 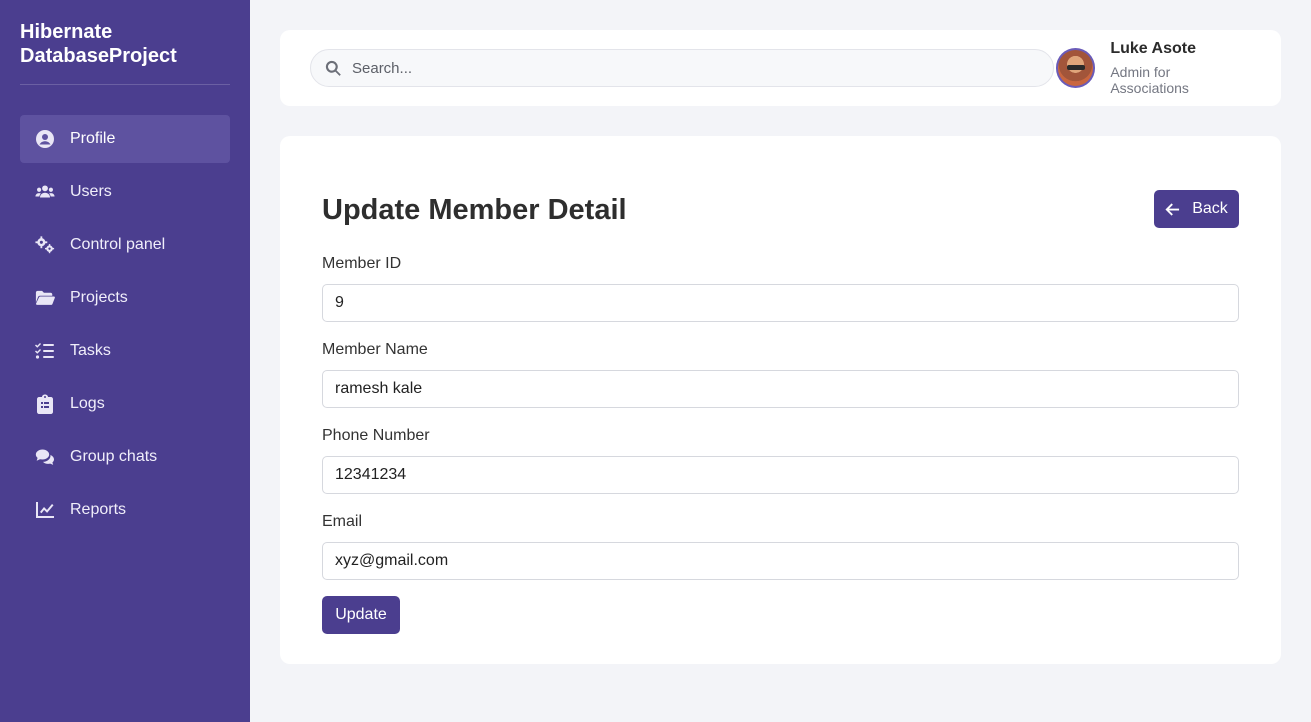 I want to click on list-check-icon, so click(x=45, y=351).